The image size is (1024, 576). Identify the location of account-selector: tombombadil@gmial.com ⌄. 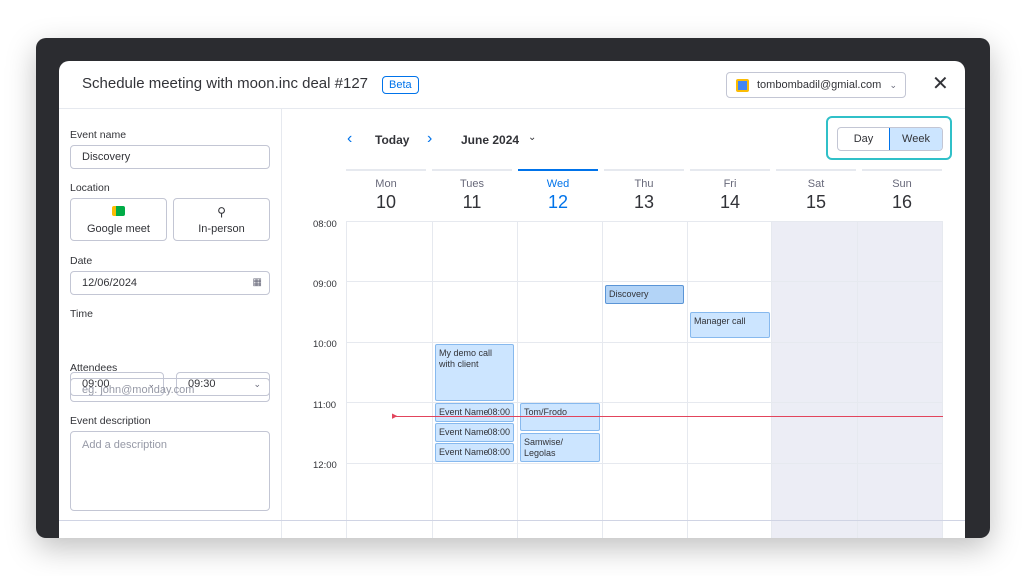
(816, 85).